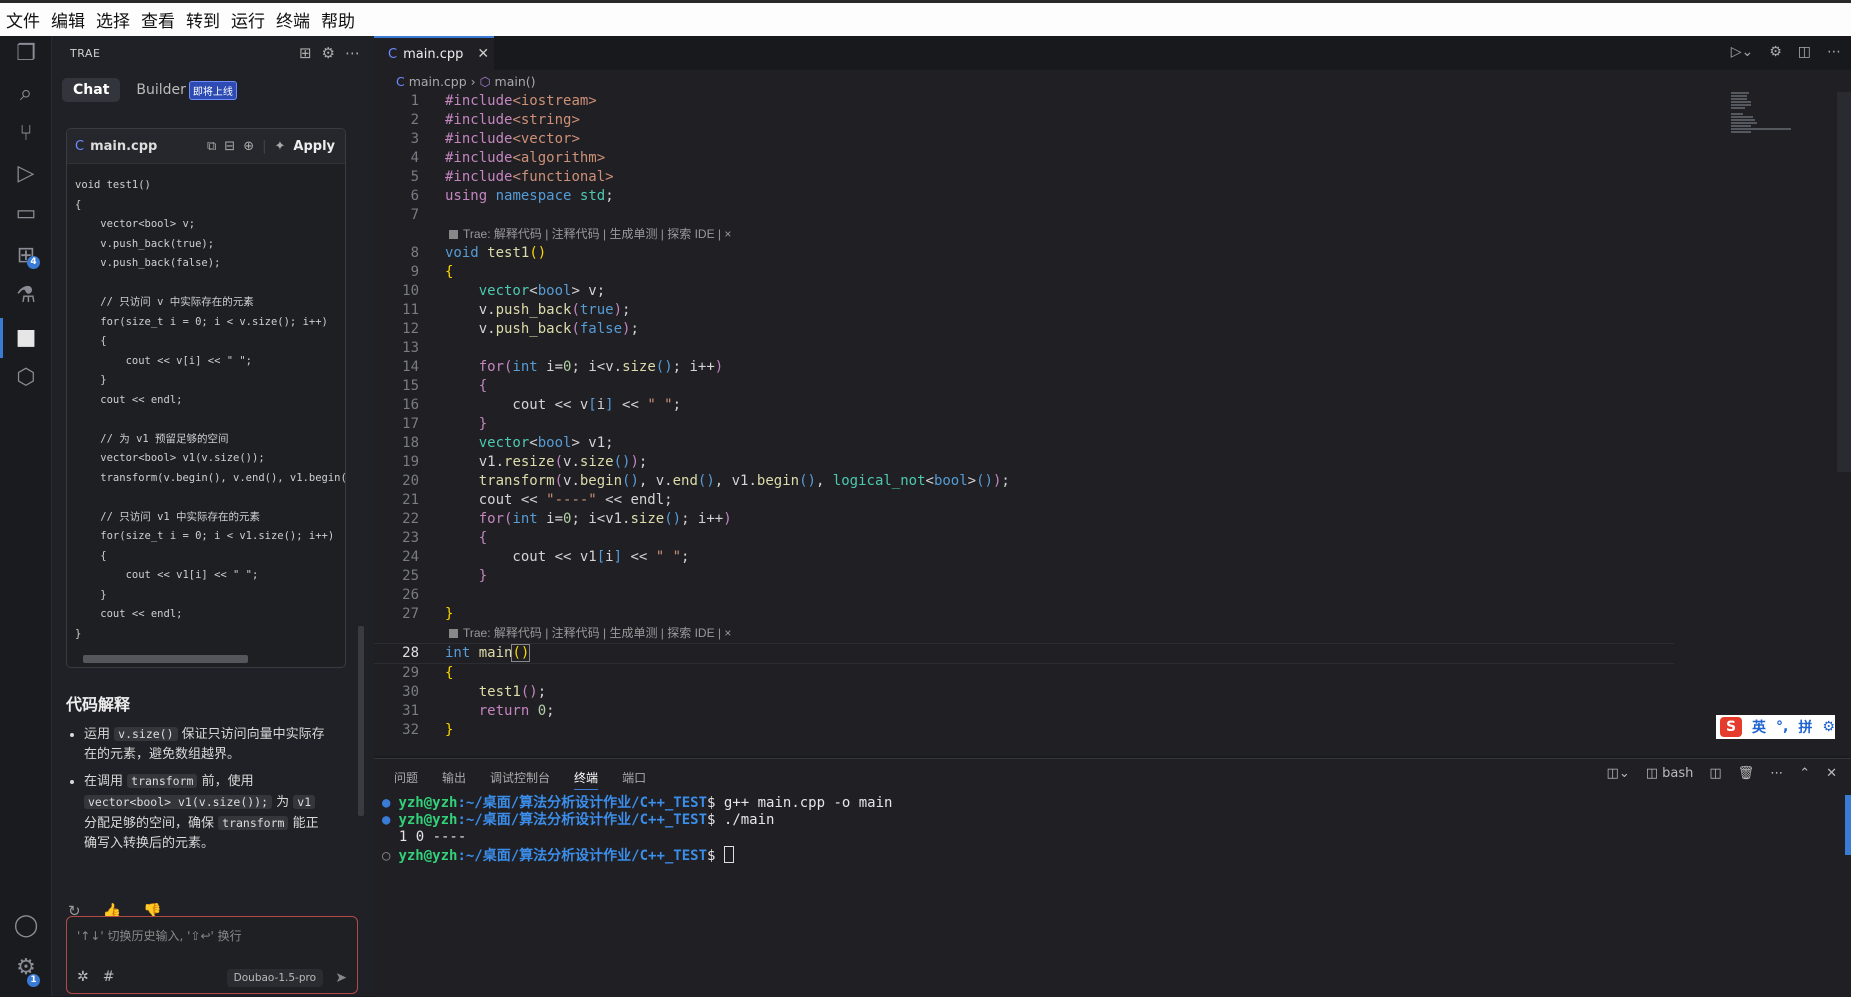 This screenshot has width=1851, height=997. What do you see at coordinates (1742, 52) in the screenshot?
I see `run-icon: ▷⌄` at bounding box center [1742, 52].